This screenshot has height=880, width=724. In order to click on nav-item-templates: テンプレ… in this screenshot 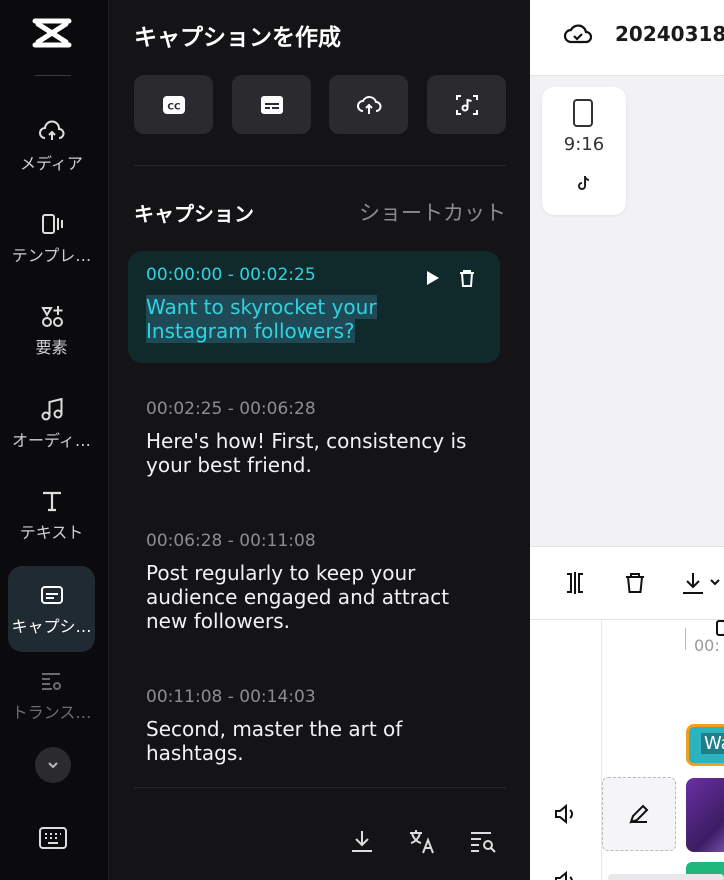, I will do `click(51, 238)`.